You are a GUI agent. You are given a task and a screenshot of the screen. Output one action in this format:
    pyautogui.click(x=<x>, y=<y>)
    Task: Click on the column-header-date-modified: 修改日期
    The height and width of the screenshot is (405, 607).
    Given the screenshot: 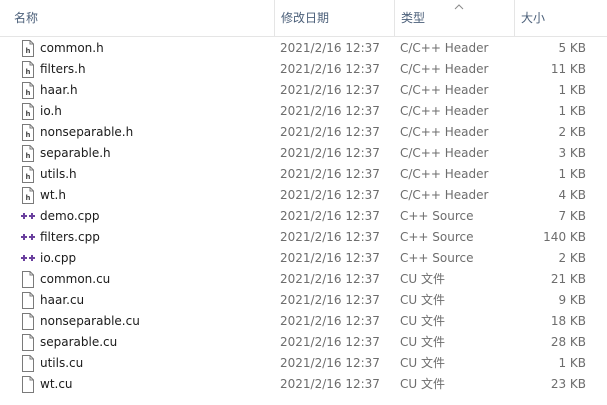 What is the action you would take?
    pyautogui.click(x=334, y=18)
    